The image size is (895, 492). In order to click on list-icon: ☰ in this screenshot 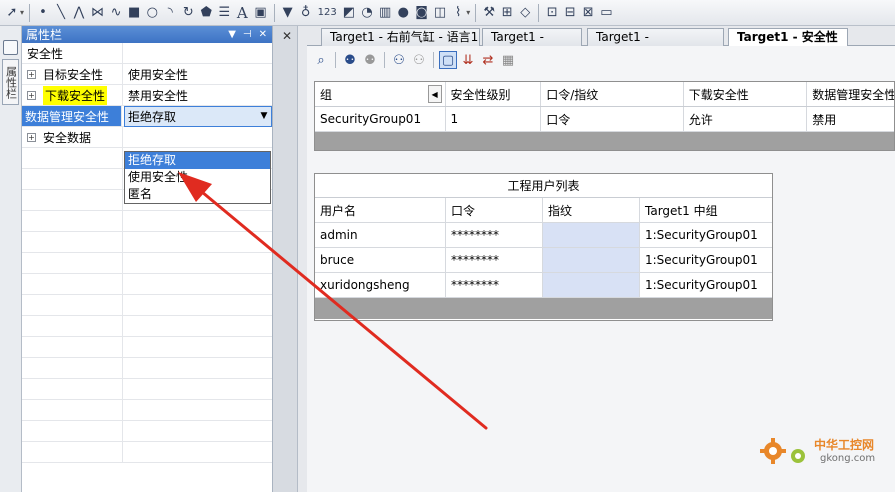, I will do `click(224, 13)`.